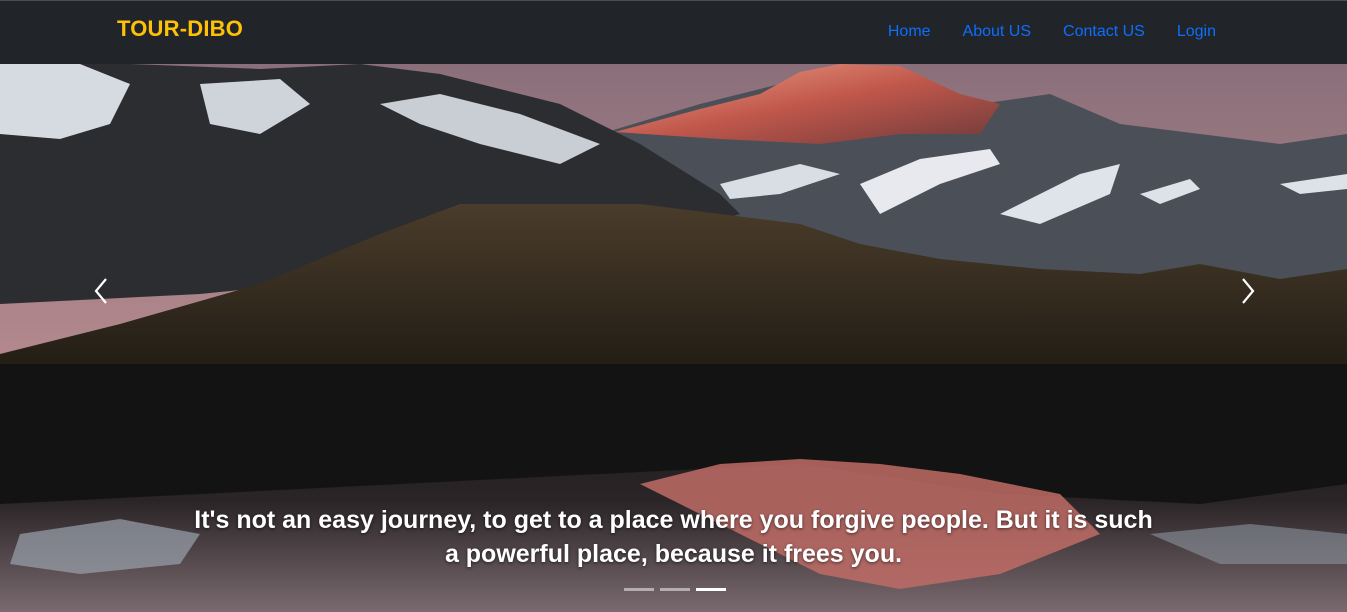 The width and height of the screenshot is (1347, 612). What do you see at coordinates (673, 32) in the screenshot?
I see `navbar: TOUR-DIBO Home About US Contact US Login` at bounding box center [673, 32].